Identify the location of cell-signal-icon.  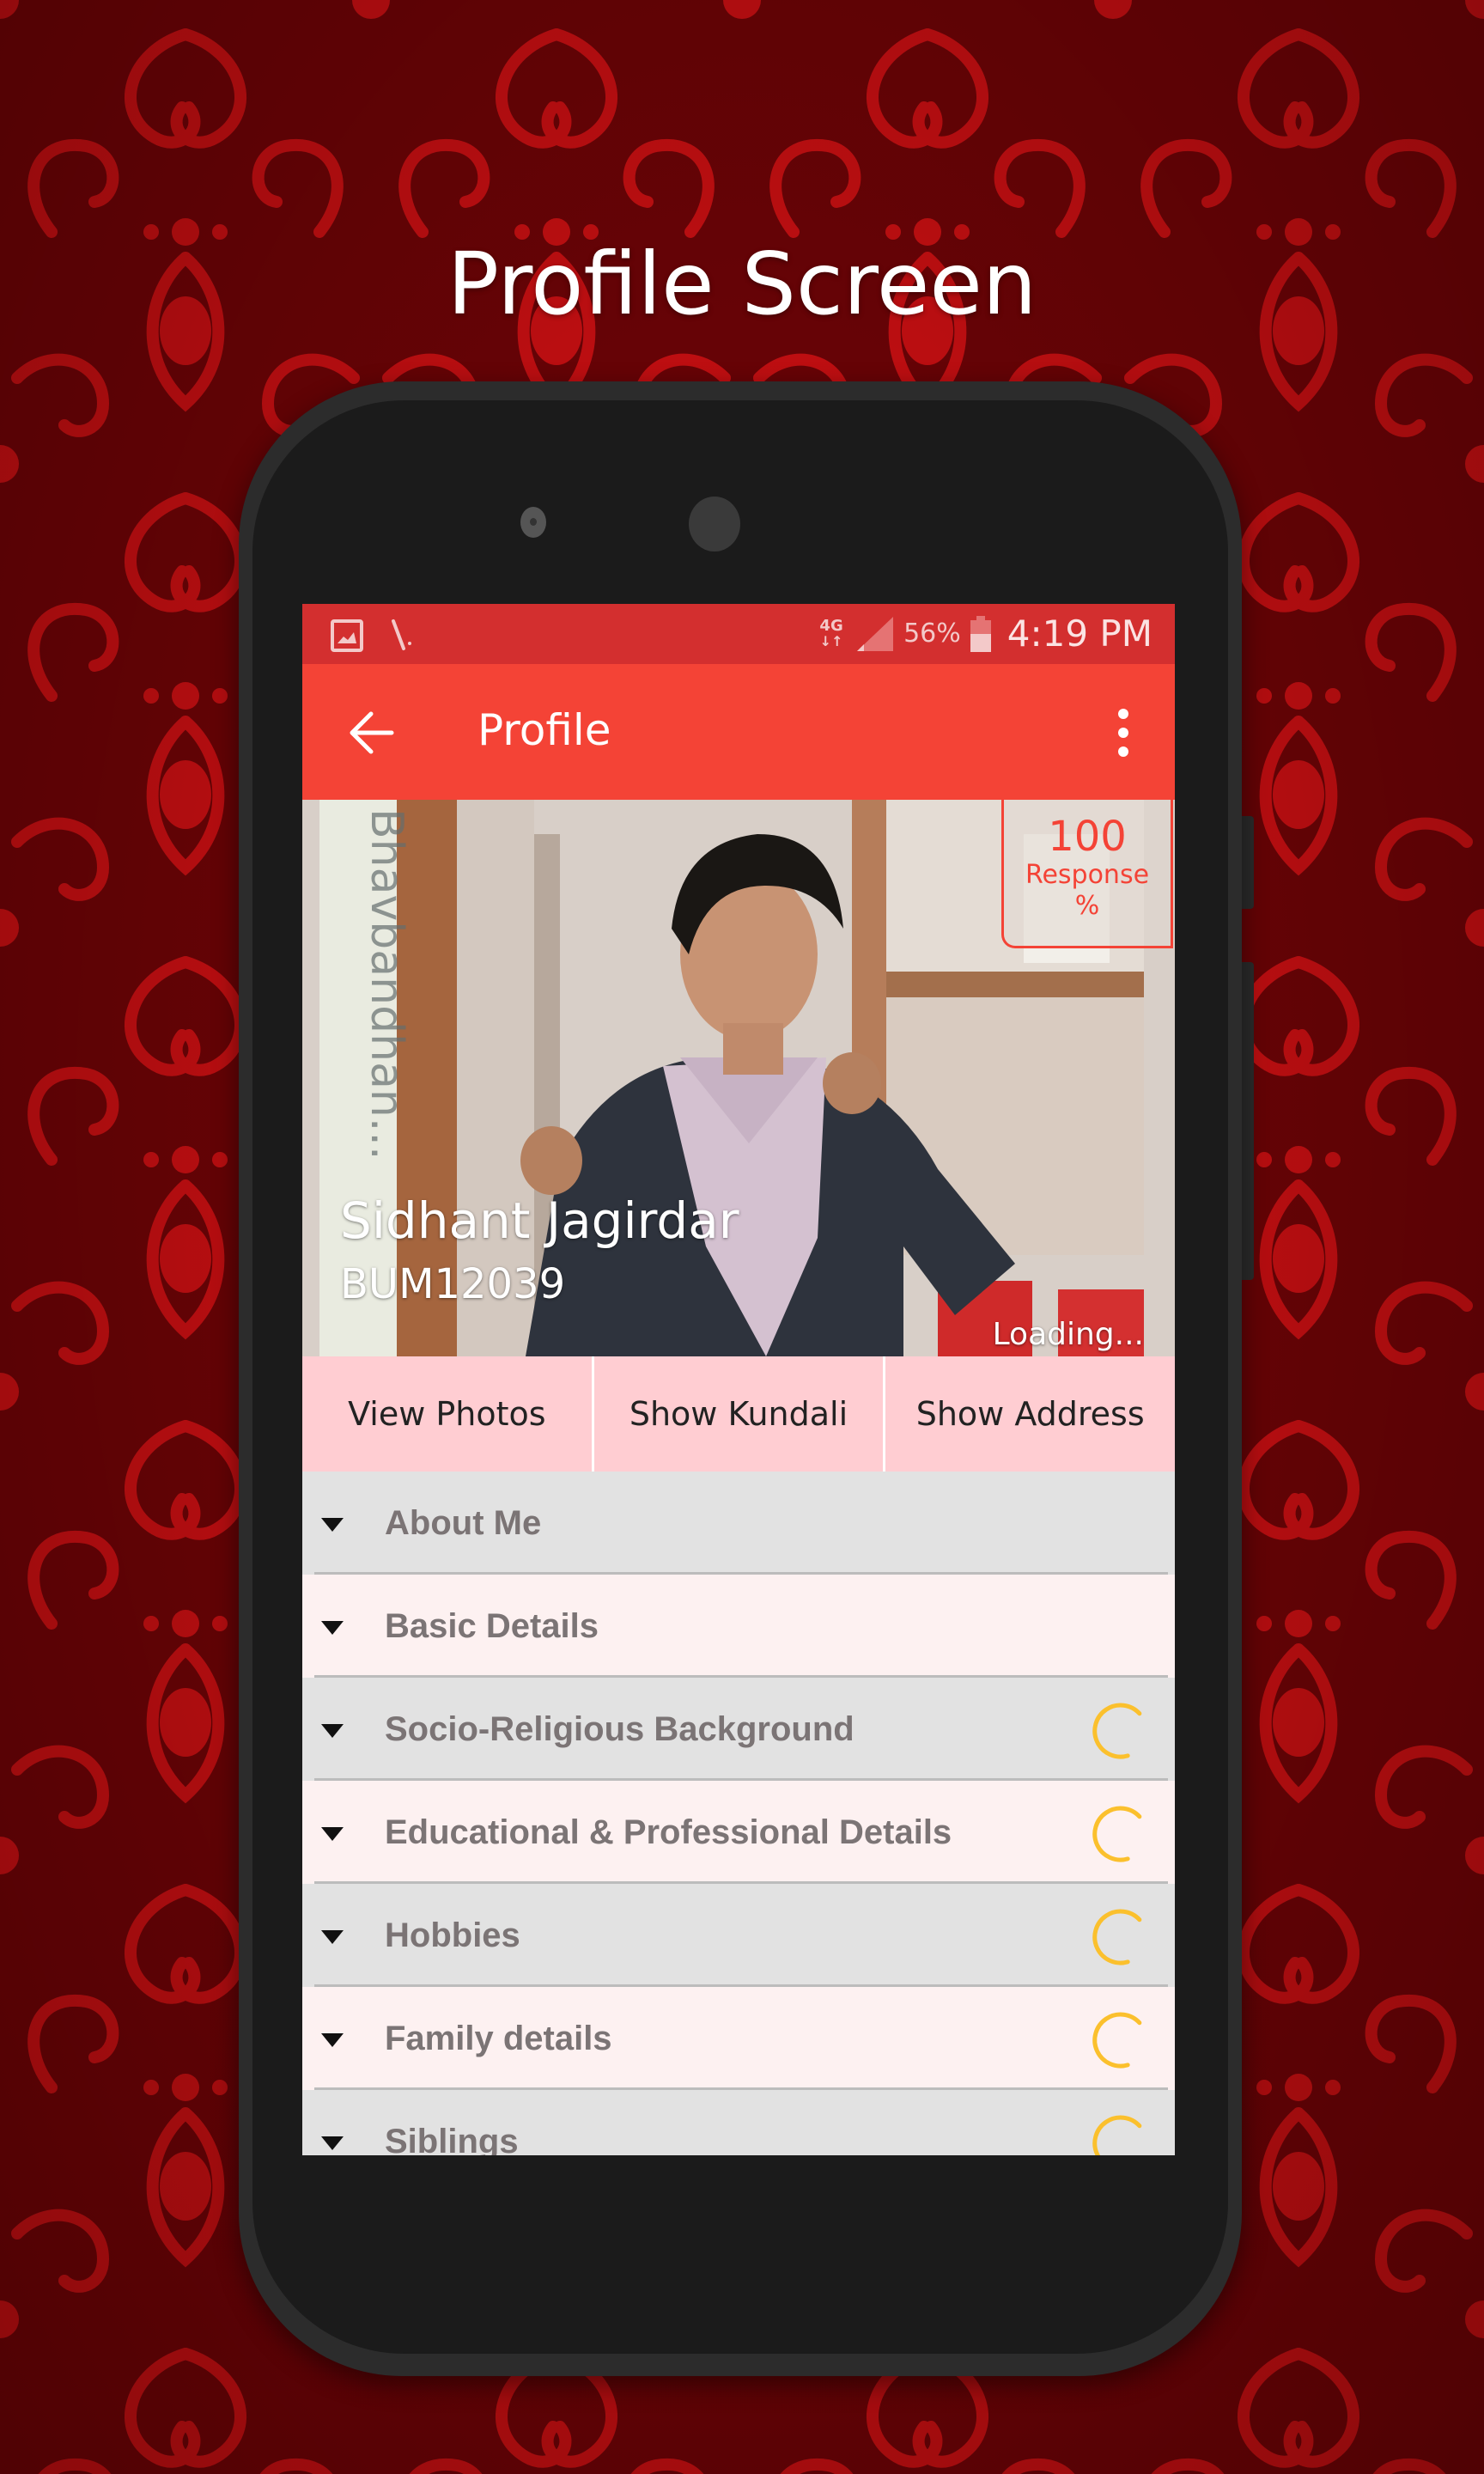
(876, 633).